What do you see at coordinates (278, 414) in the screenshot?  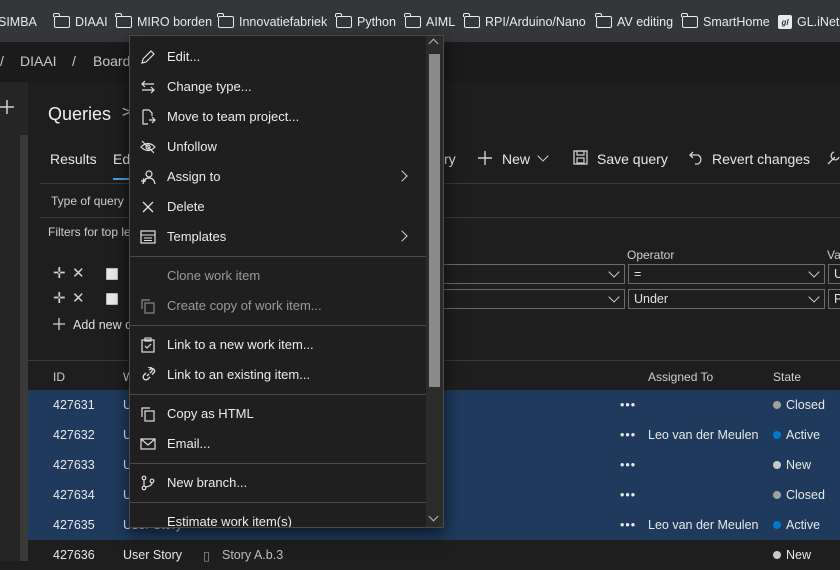 I see `menu-item-copy-as-html: Copy as HTML` at bounding box center [278, 414].